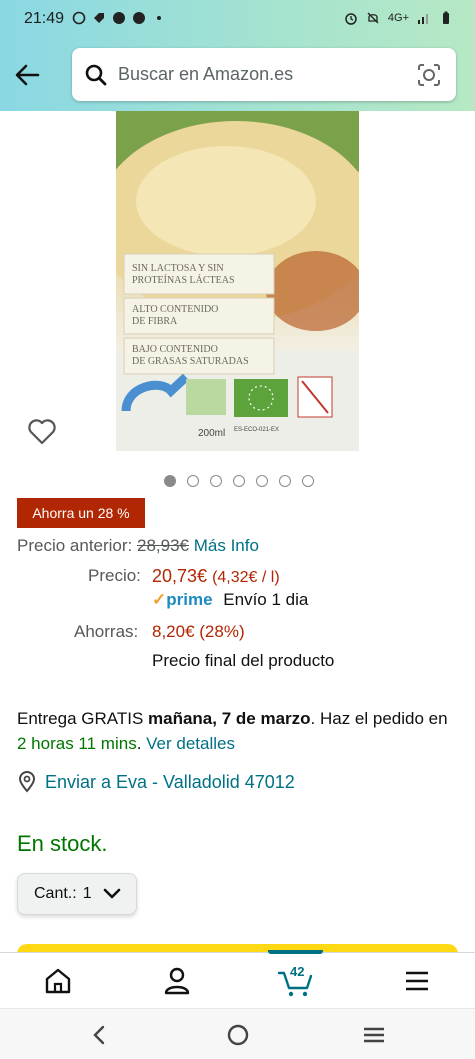 The height and width of the screenshot is (1059, 475). Describe the element at coordinates (226, 545) in the screenshot. I see `more-info-link: Más Info` at that location.